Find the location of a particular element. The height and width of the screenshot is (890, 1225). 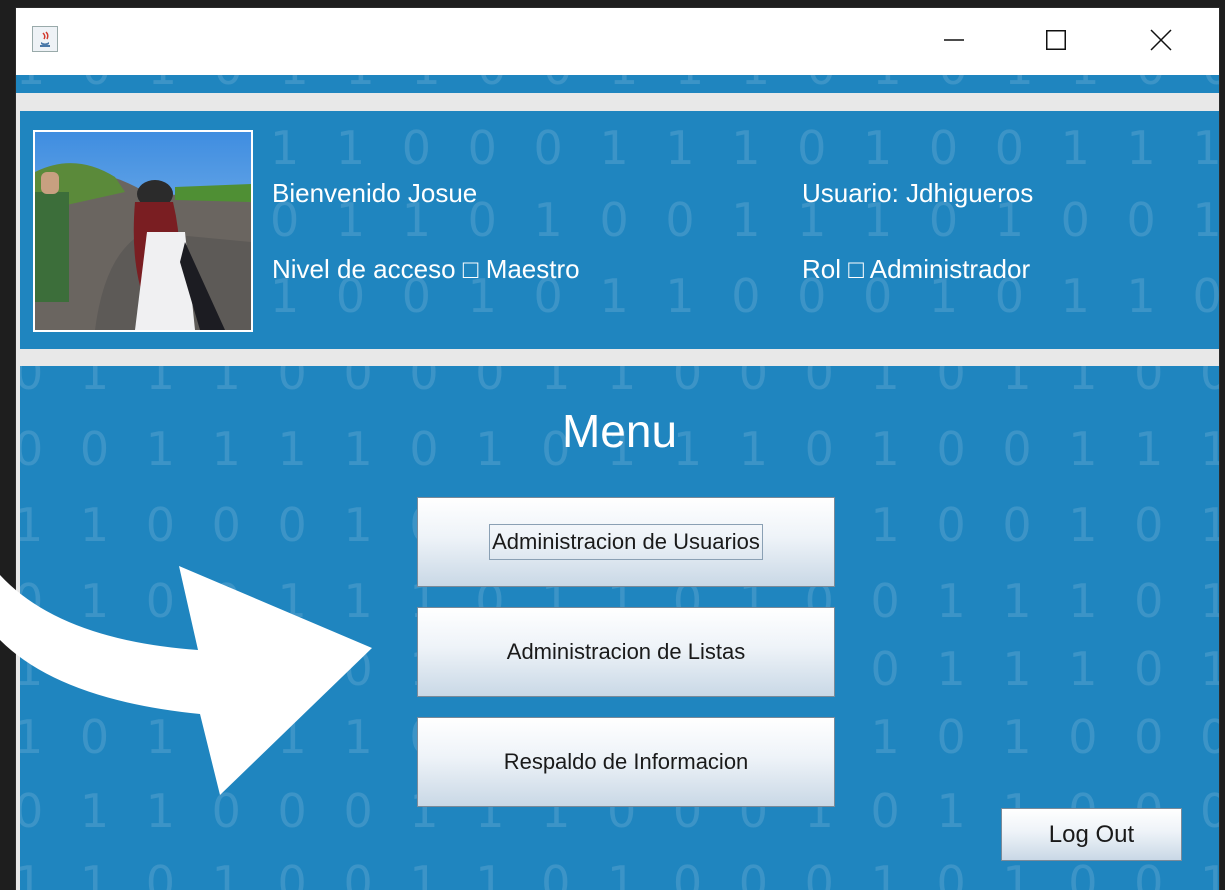

close-button is located at coordinates (1161, 40).